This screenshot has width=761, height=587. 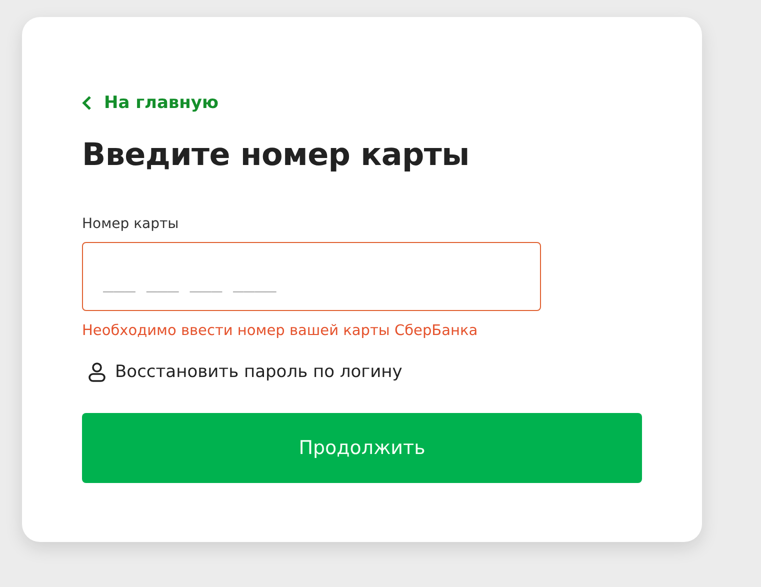 I want to click on back-link: На главную, so click(x=150, y=103).